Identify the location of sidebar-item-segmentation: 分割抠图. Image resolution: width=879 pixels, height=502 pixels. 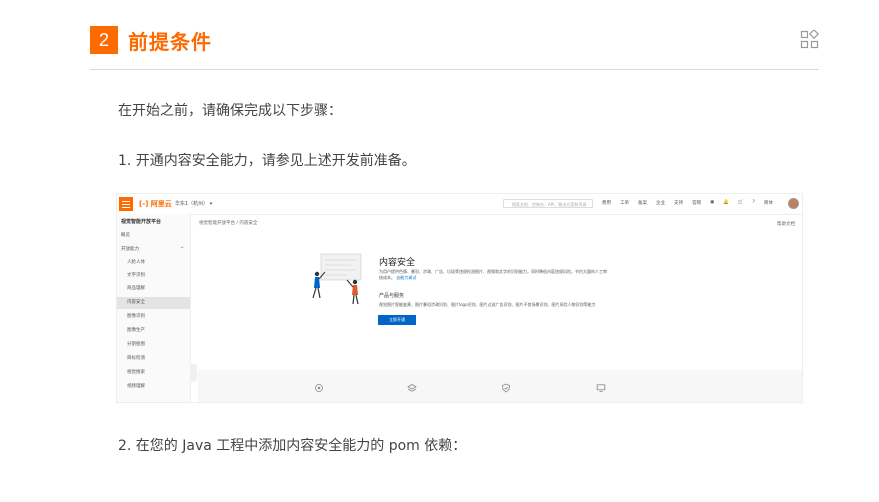
(153, 345).